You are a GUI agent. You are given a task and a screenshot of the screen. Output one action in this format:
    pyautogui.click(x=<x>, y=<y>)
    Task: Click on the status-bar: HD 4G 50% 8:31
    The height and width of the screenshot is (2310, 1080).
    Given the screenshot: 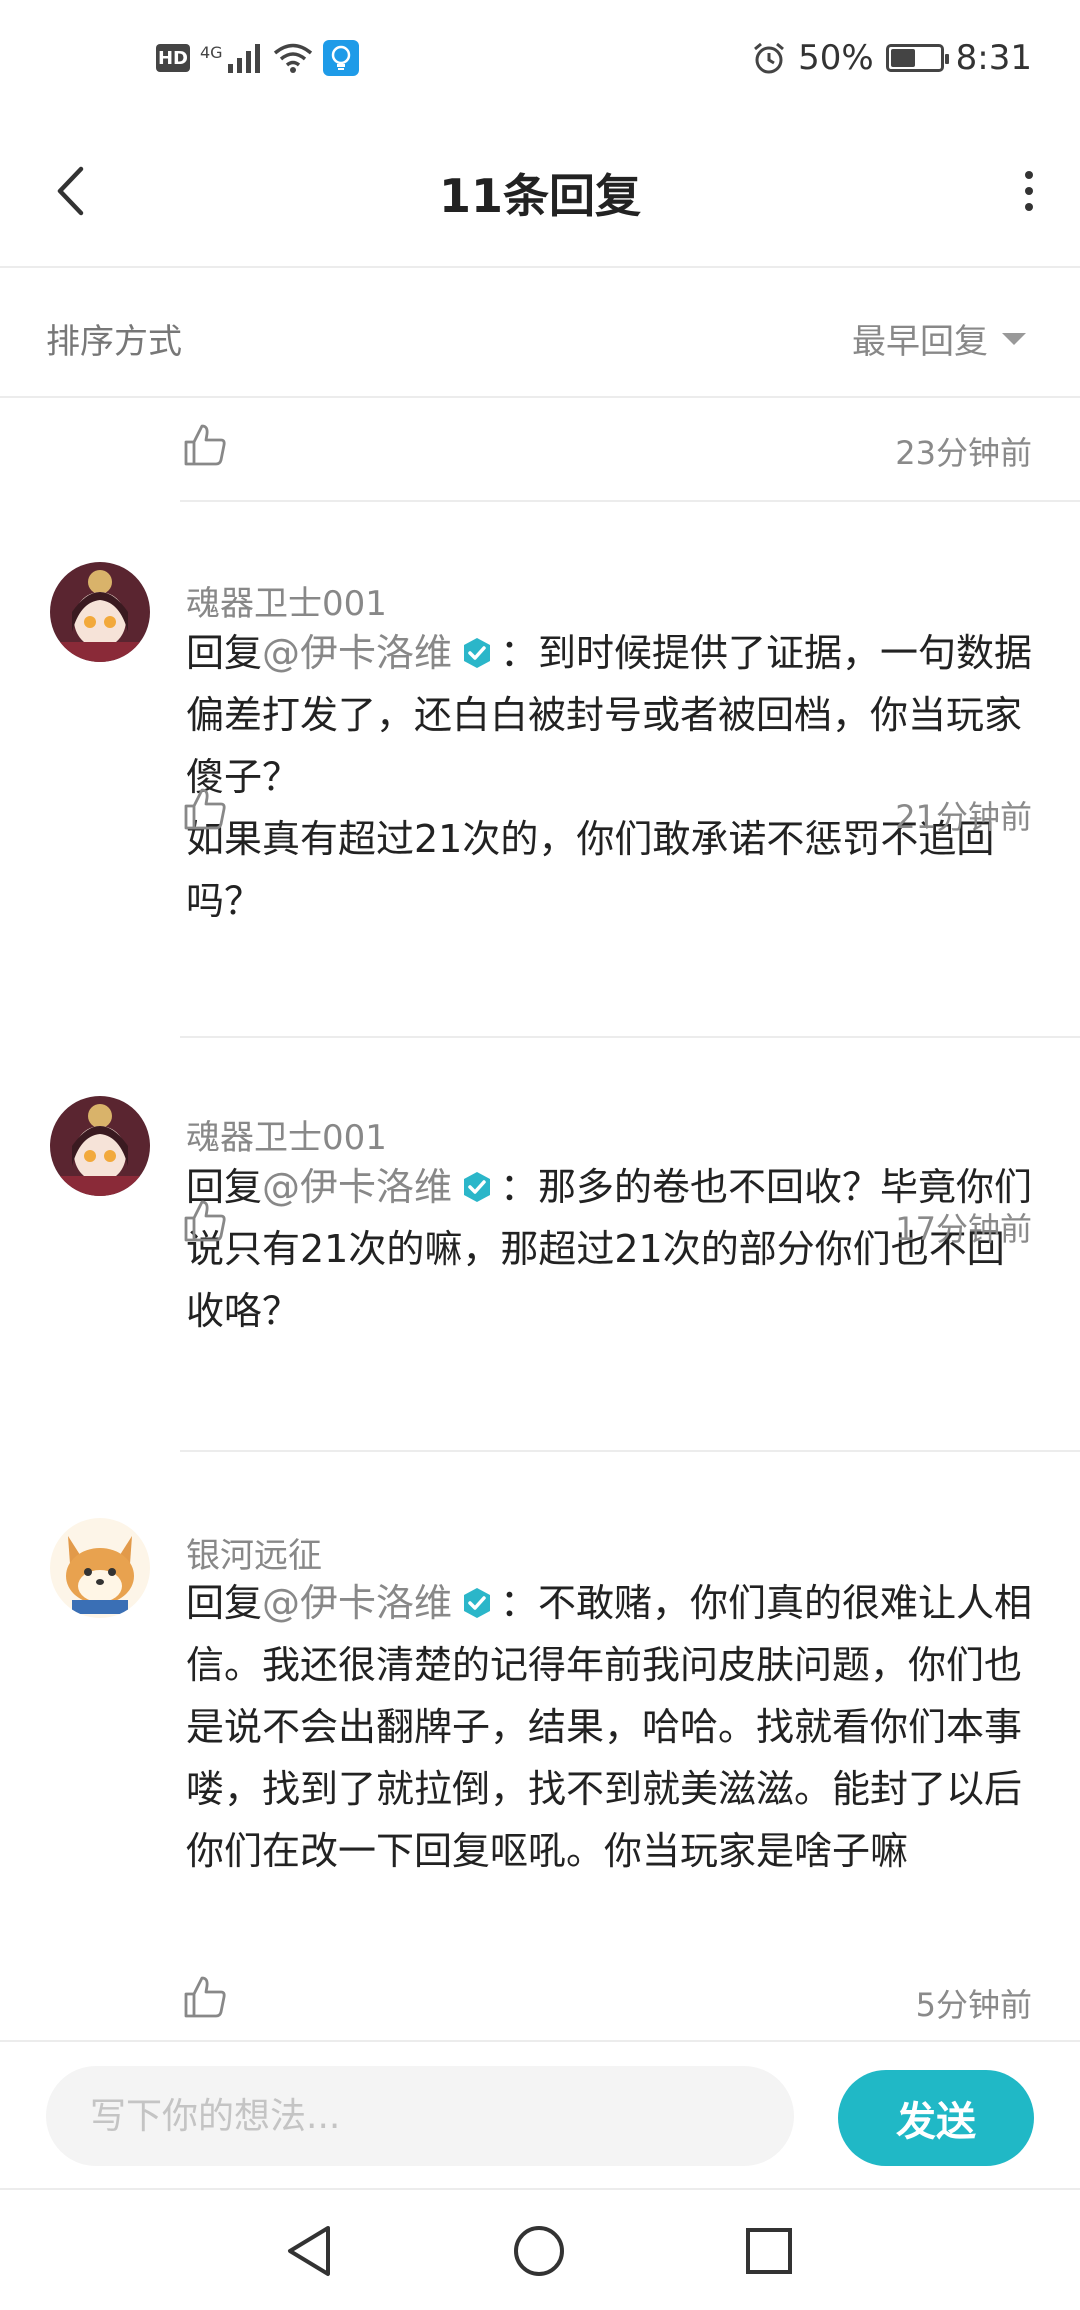 What is the action you would take?
    pyautogui.click(x=540, y=60)
    